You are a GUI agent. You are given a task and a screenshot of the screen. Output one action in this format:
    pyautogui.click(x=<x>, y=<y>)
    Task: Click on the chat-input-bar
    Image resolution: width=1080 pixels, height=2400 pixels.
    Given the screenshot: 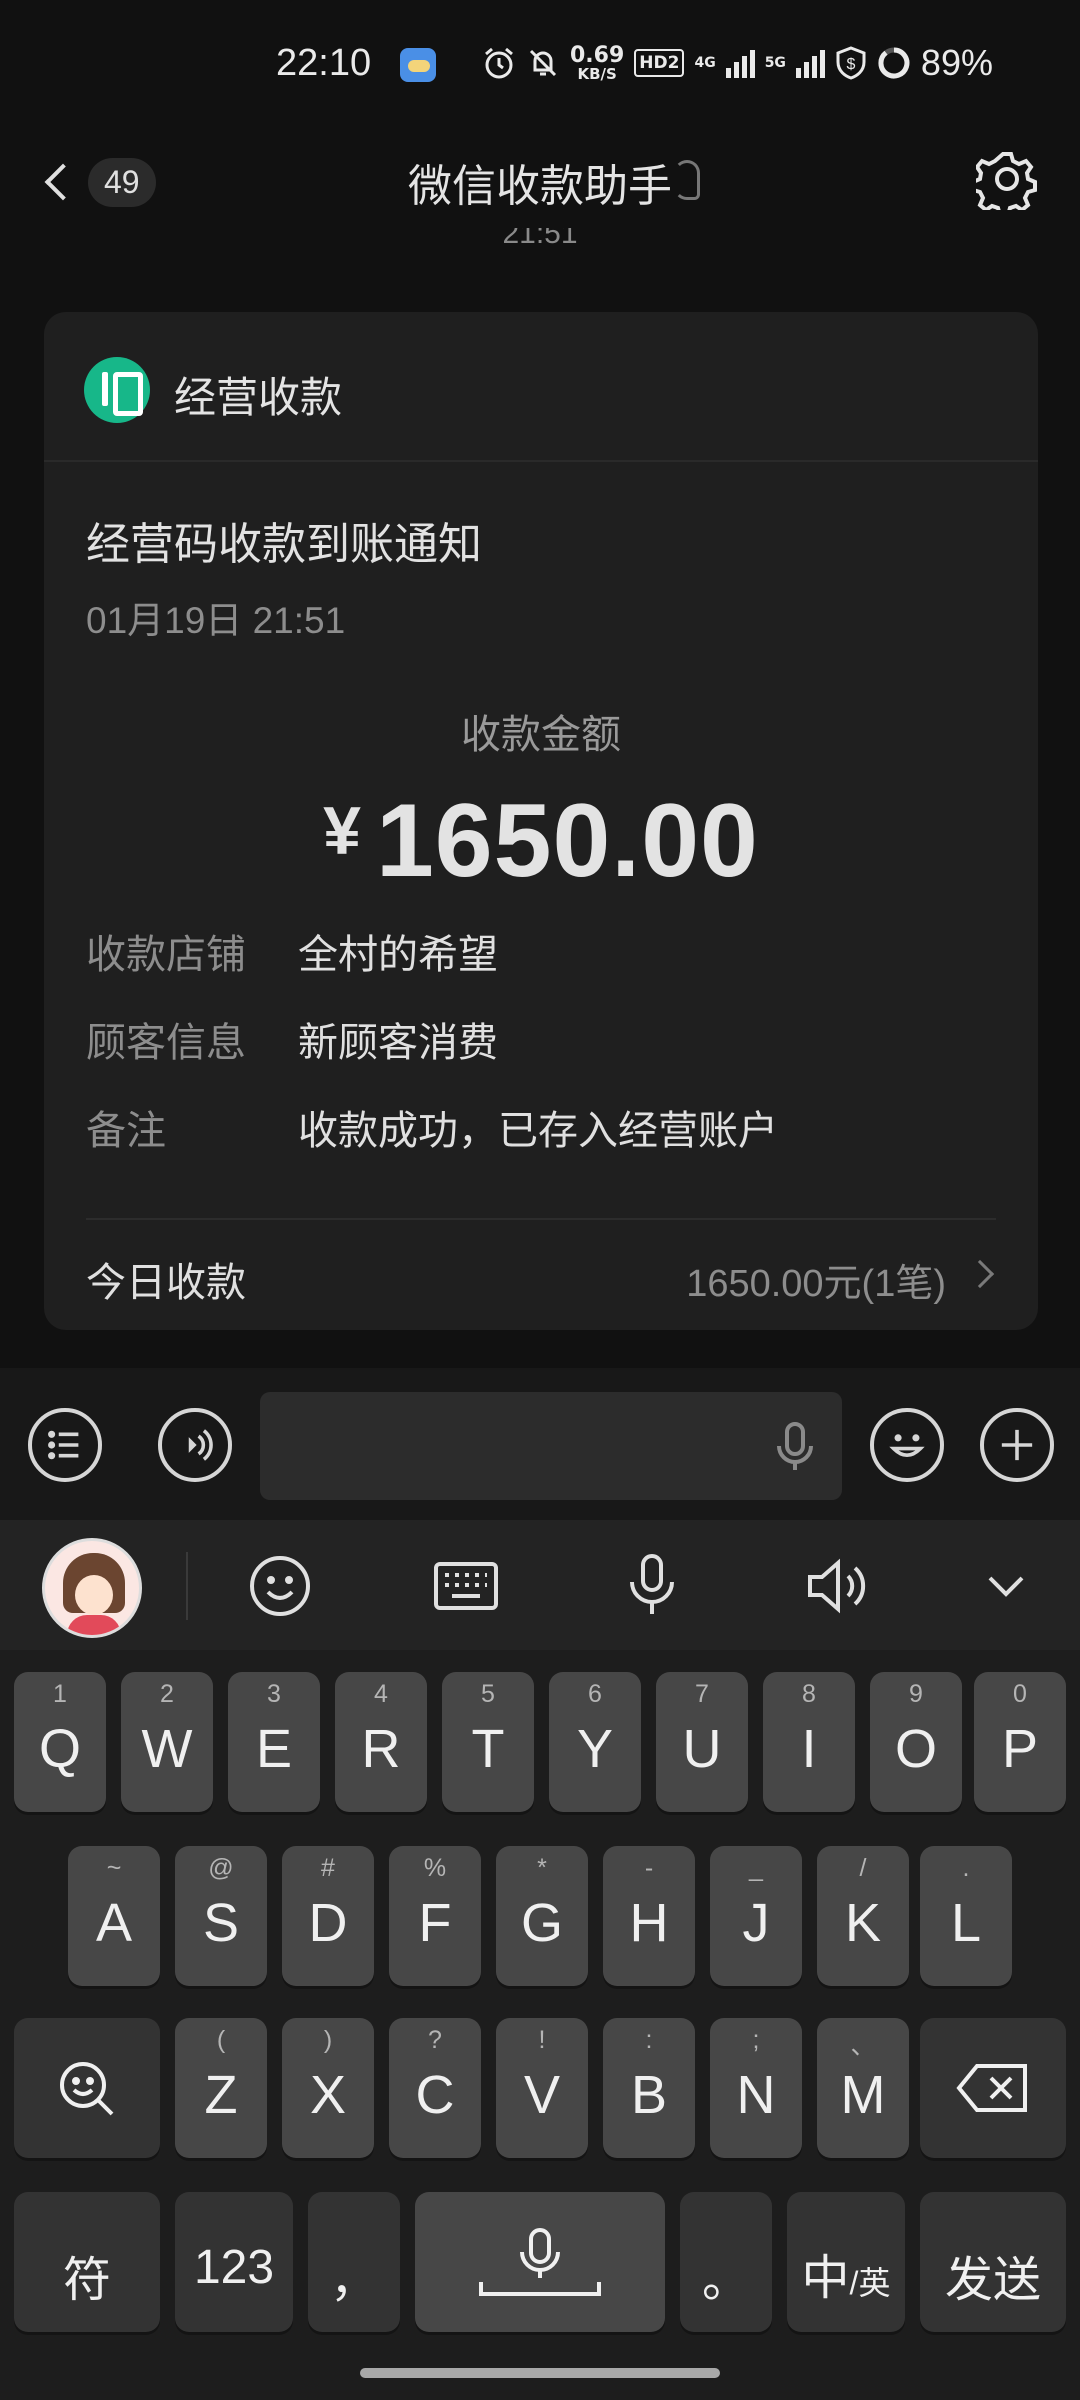 What is the action you would take?
    pyautogui.click(x=540, y=1444)
    